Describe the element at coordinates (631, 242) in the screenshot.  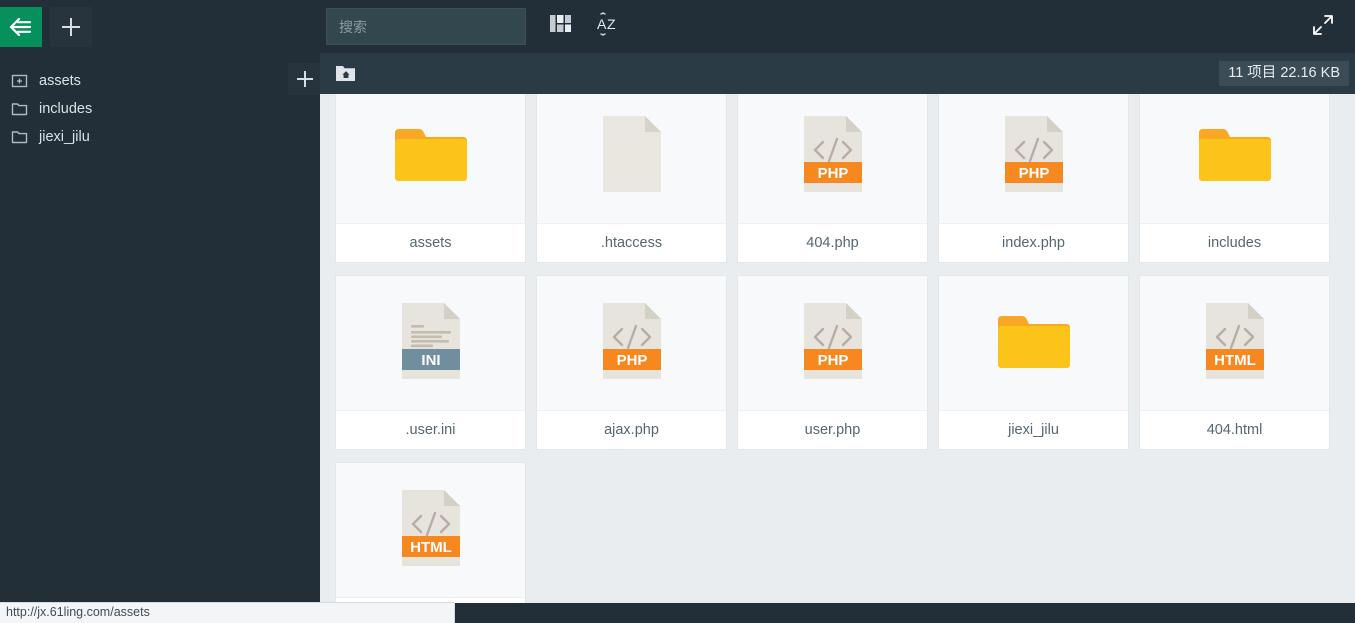
I see `file-tile-label: .htaccess` at that location.